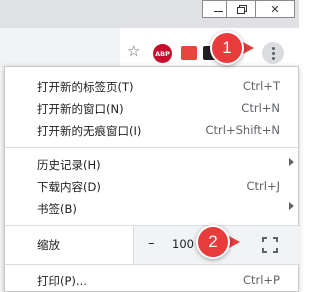 The width and height of the screenshot is (320, 292). I want to click on callout-badge-1: 1, so click(227, 48).